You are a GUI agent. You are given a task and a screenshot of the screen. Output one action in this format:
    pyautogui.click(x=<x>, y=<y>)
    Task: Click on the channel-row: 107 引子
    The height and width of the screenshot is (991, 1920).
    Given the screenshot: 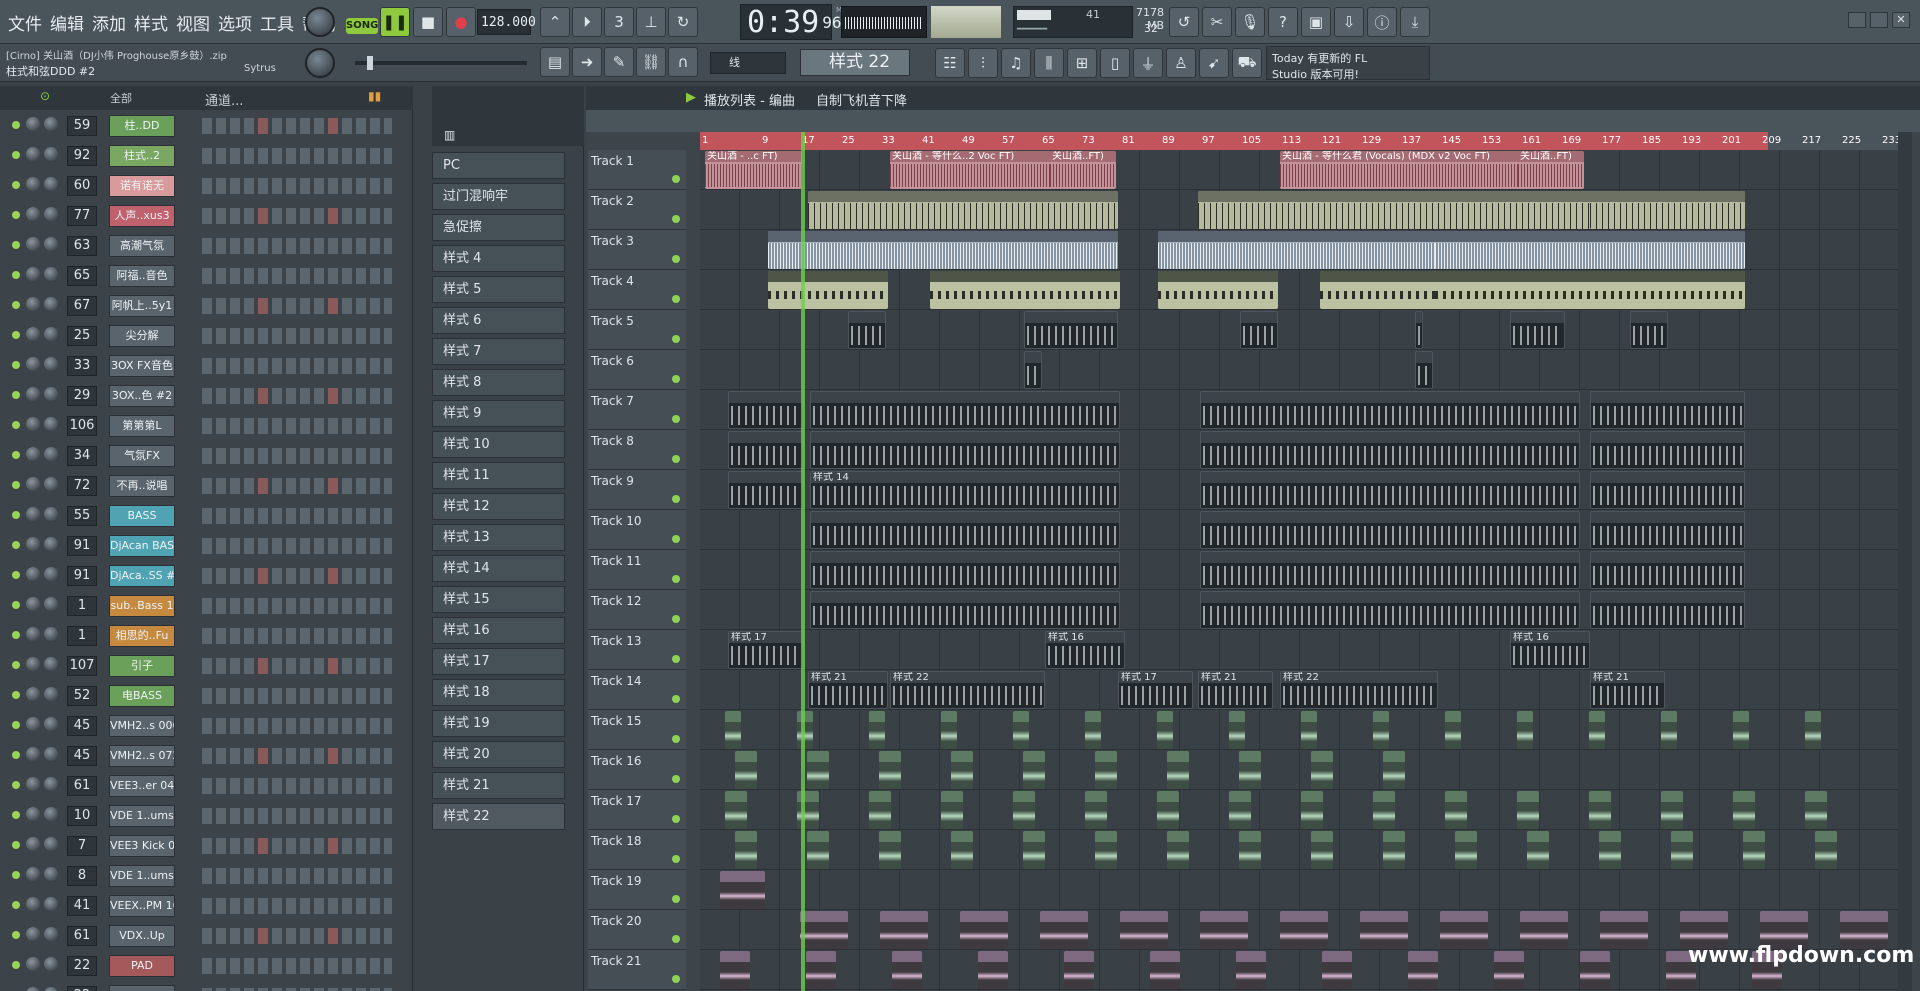 What is the action you would take?
    pyautogui.click(x=206, y=665)
    